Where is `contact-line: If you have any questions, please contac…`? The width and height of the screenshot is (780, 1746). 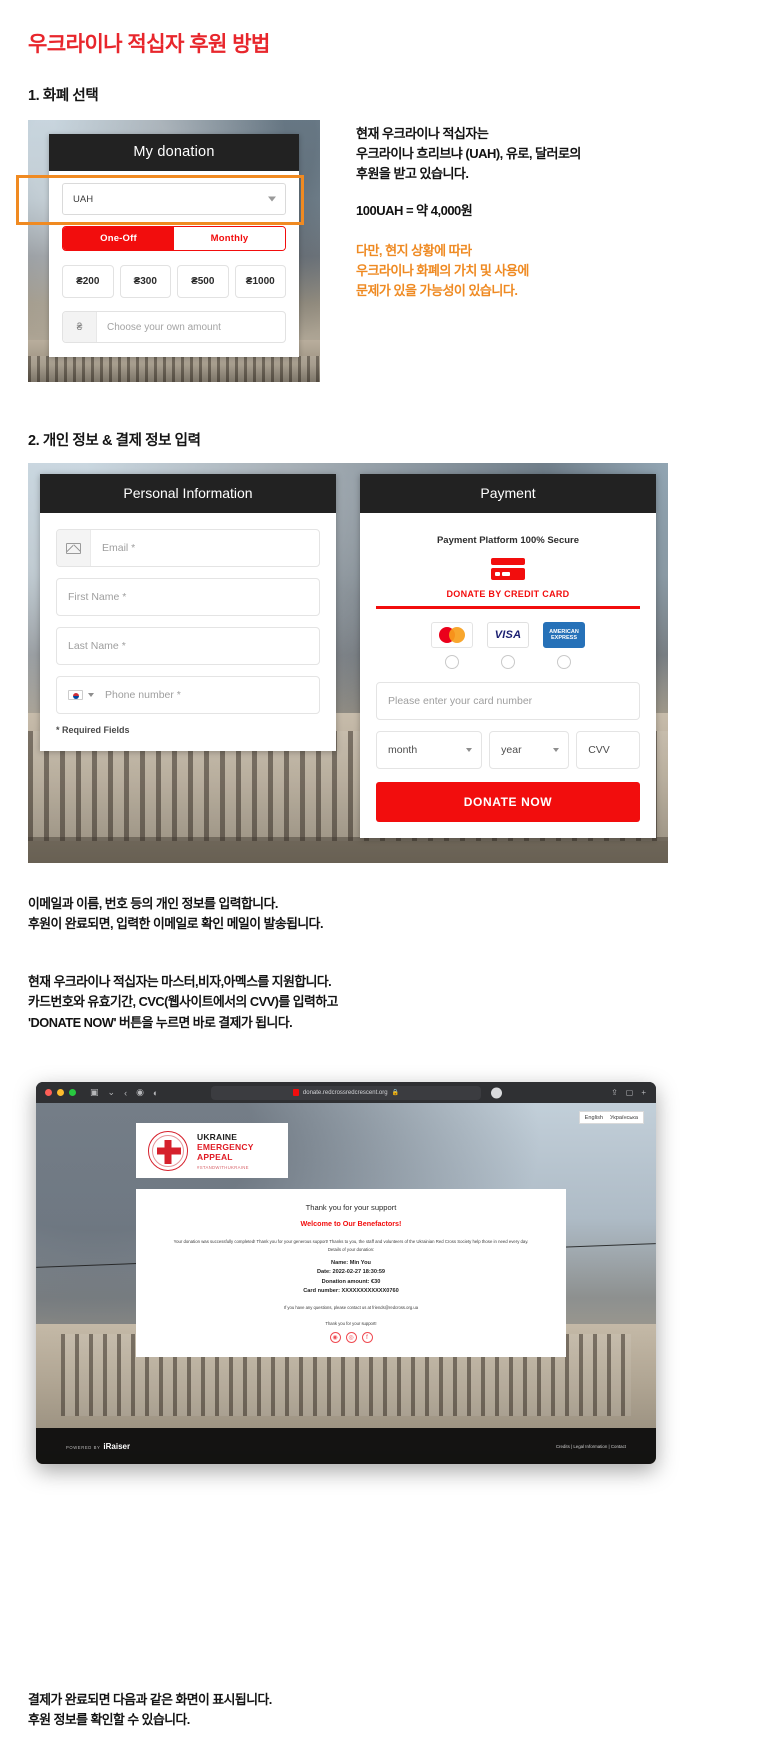 contact-line: If you have any questions, please contac… is located at coordinates (351, 1308).